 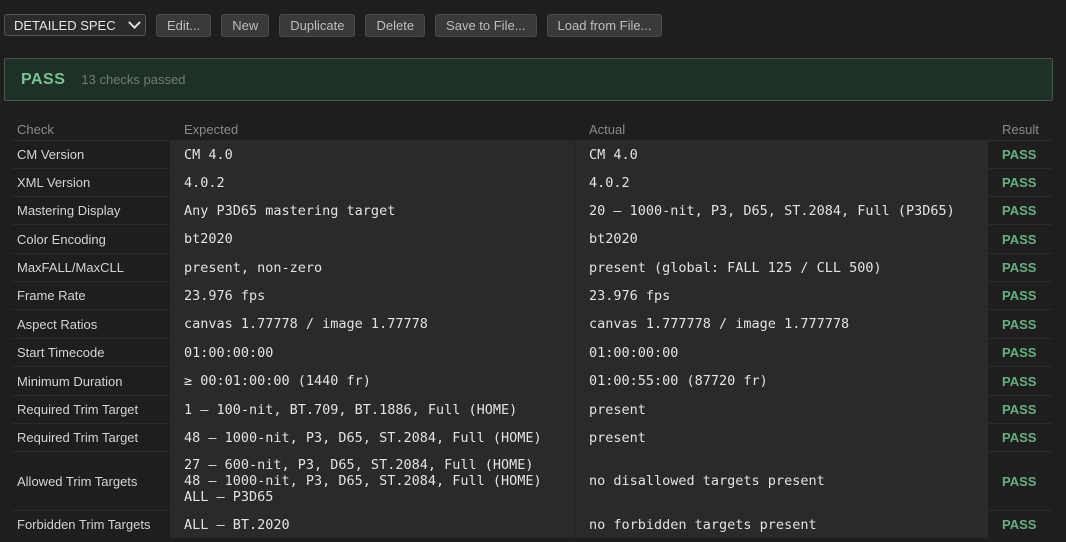 What do you see at coordinates (372, 524) in the screenshot?
I see `expected-value: ALL — BT.2020` at bounding box center [372, 524].